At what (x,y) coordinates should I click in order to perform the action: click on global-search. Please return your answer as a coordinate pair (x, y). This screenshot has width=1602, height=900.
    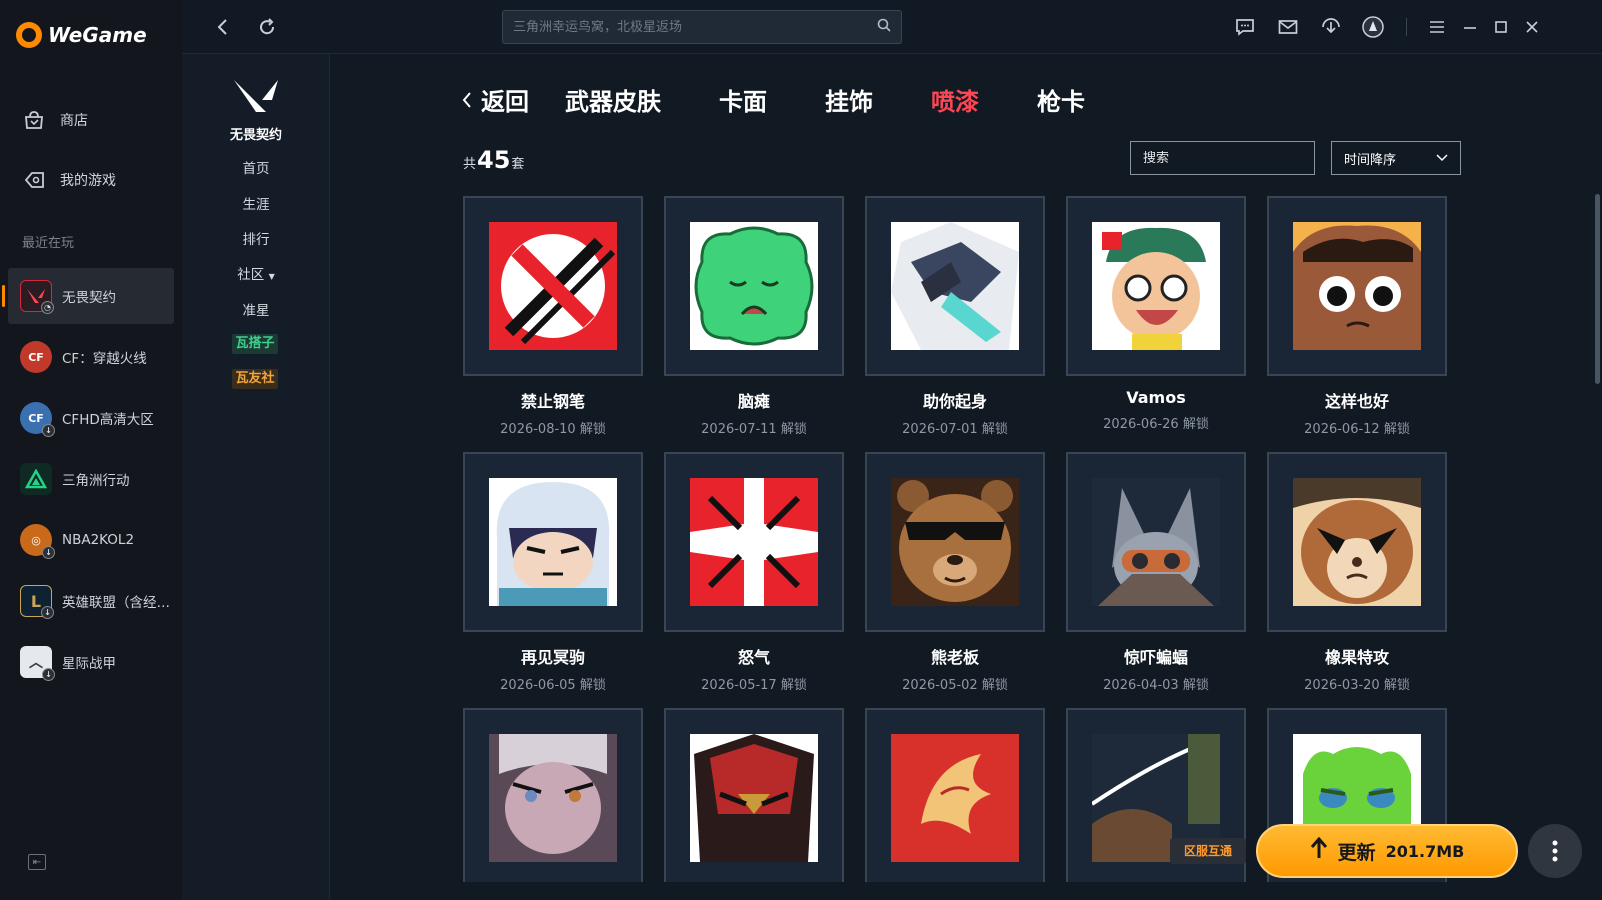
    Looking at the image, I should click on (702, 27).